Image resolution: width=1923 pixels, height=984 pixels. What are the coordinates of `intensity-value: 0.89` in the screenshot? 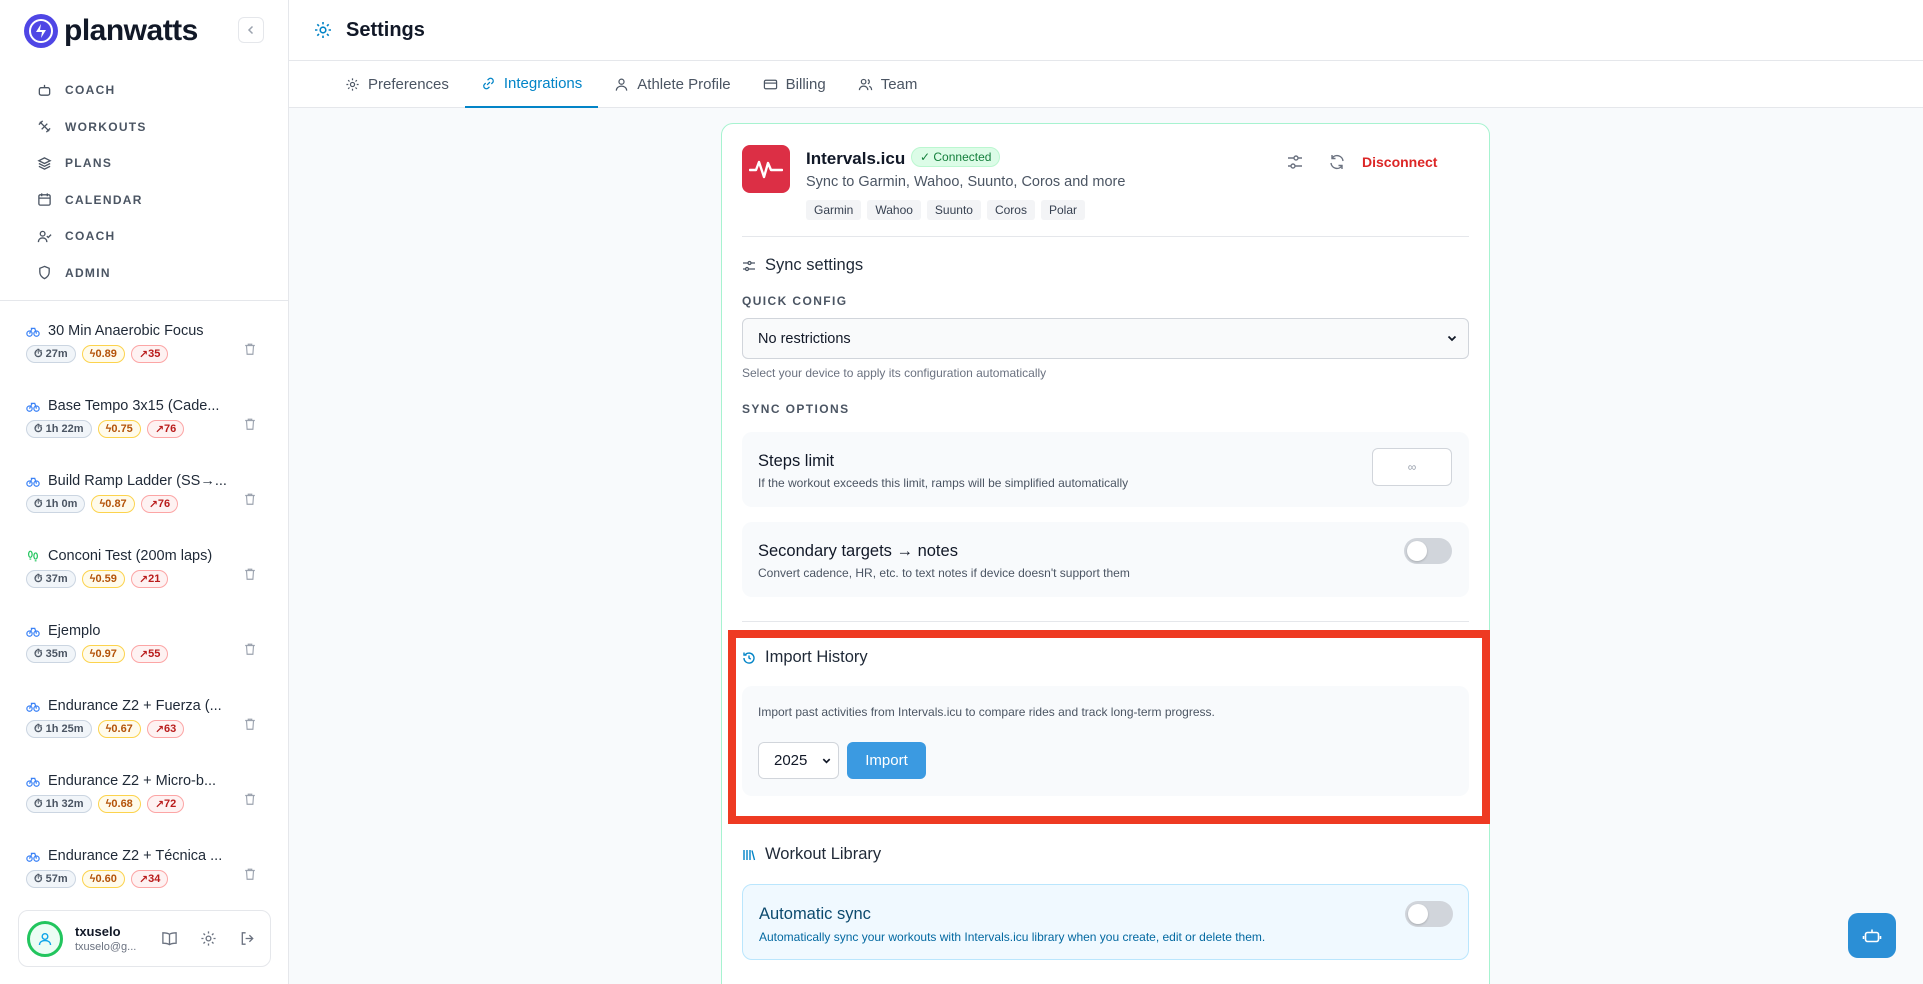 It's located at (106, 354).